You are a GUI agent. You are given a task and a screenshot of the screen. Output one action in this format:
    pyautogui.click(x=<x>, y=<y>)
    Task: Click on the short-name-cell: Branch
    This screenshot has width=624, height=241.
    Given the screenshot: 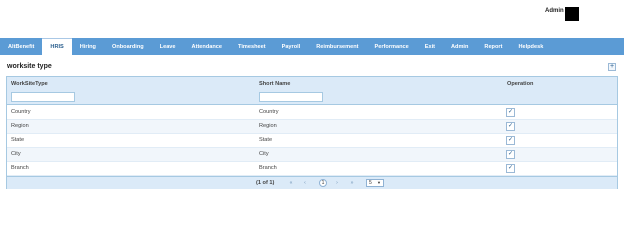 What is the action you would take?
    pyautogui.click(x=268, y=168)
    